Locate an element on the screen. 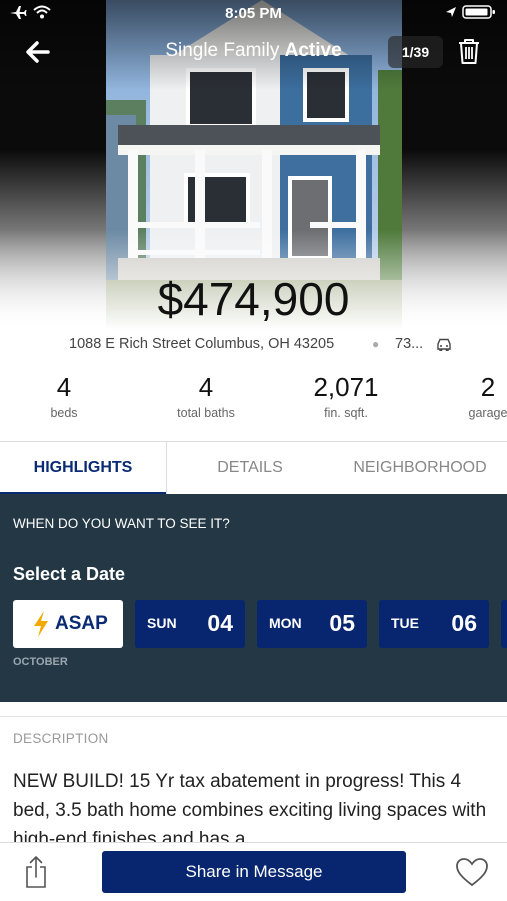 The height and width of the screenshot is (901, 507). car-icon is located at coordinates (444, 344).